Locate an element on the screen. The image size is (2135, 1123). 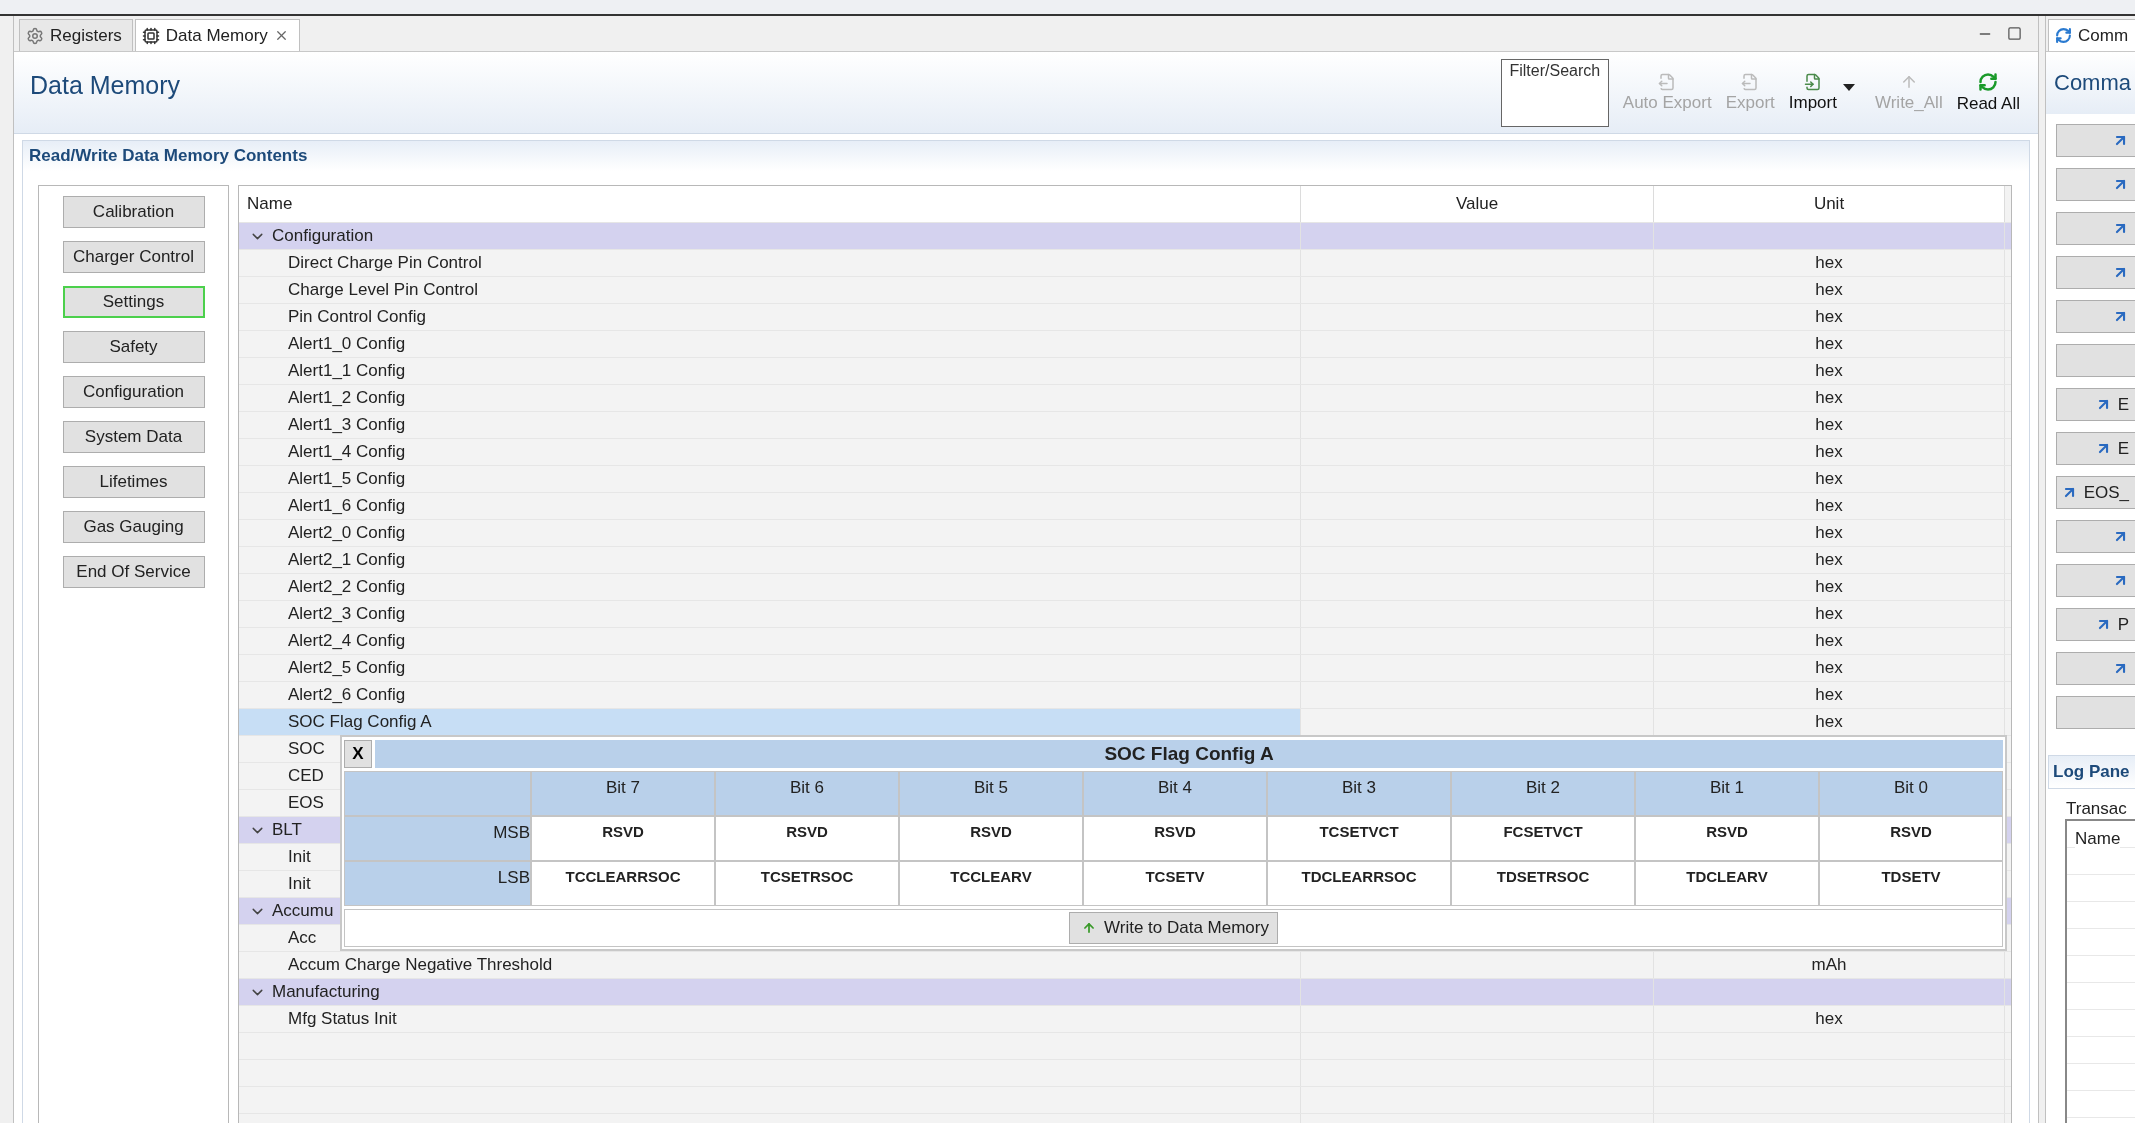
table-cell: Alert1_1 Config is located at coordinates (770, 371).